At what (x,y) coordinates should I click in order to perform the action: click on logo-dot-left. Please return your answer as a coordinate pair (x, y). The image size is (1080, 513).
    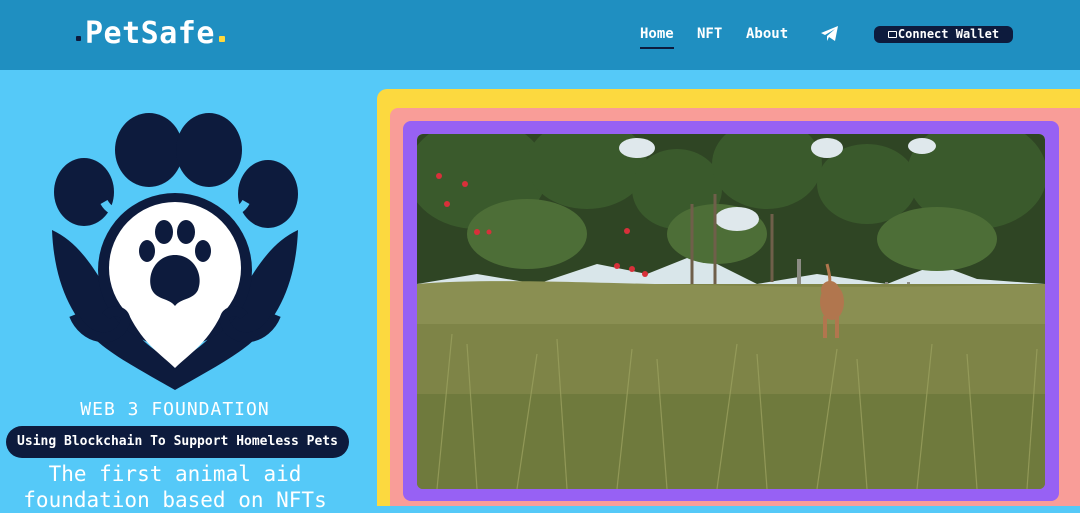
    Looking at the image, I should click on (78, 38).